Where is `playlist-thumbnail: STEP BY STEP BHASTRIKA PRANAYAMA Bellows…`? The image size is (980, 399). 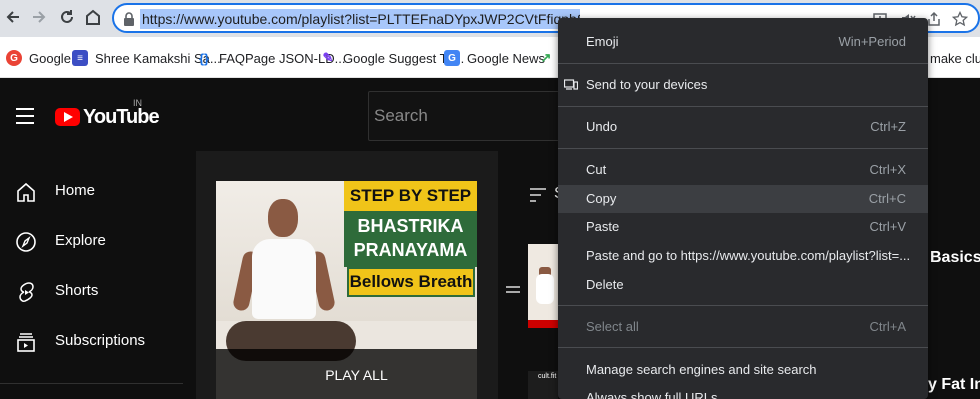 playlist-thumbnail: STEP BY STEP BHASTRIKA PRANAYAMA Bellows… is located at coordinates (346, 290).